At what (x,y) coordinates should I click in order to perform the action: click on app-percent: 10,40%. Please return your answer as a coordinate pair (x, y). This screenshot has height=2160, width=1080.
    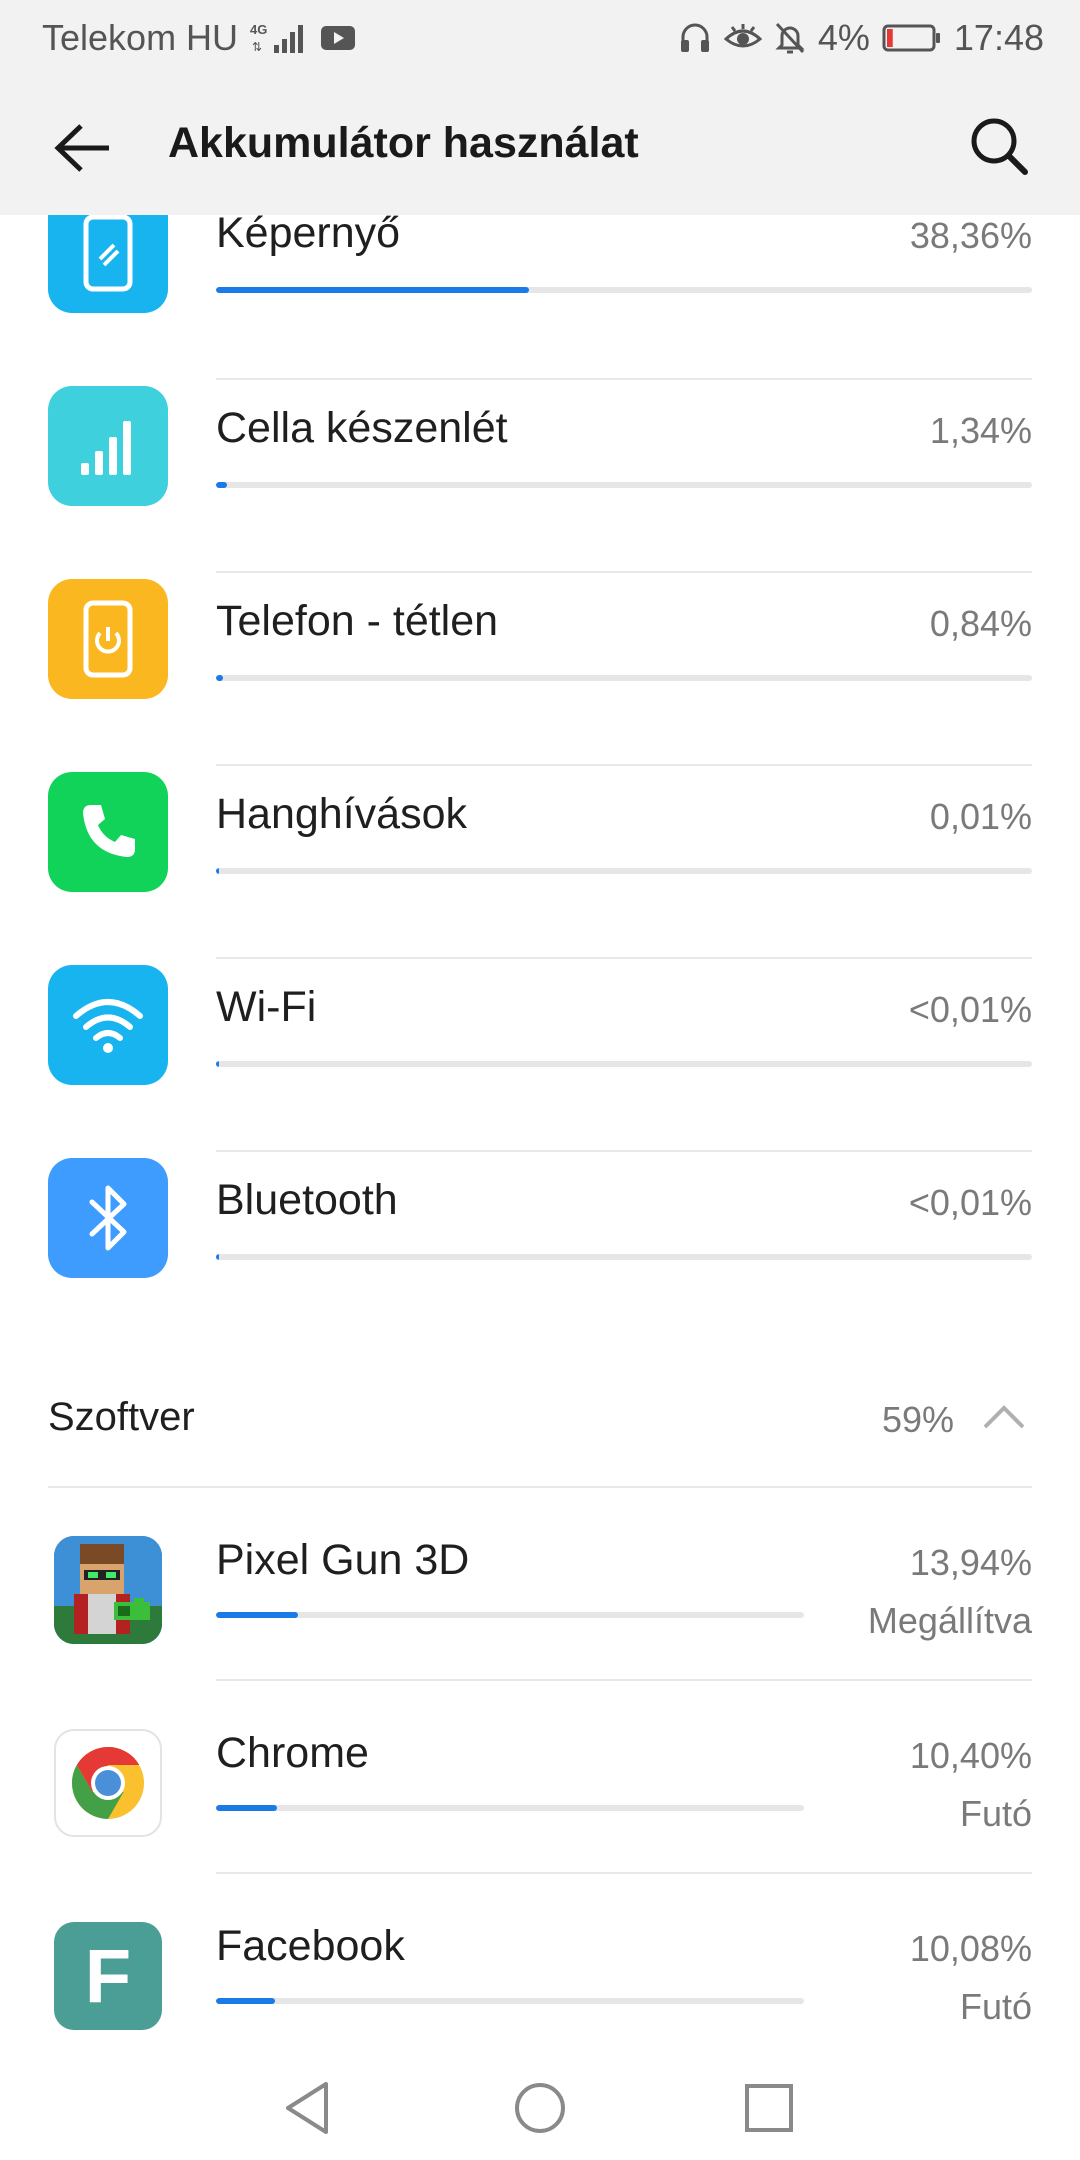
    Looking at the image, I should click on (970, 1755).